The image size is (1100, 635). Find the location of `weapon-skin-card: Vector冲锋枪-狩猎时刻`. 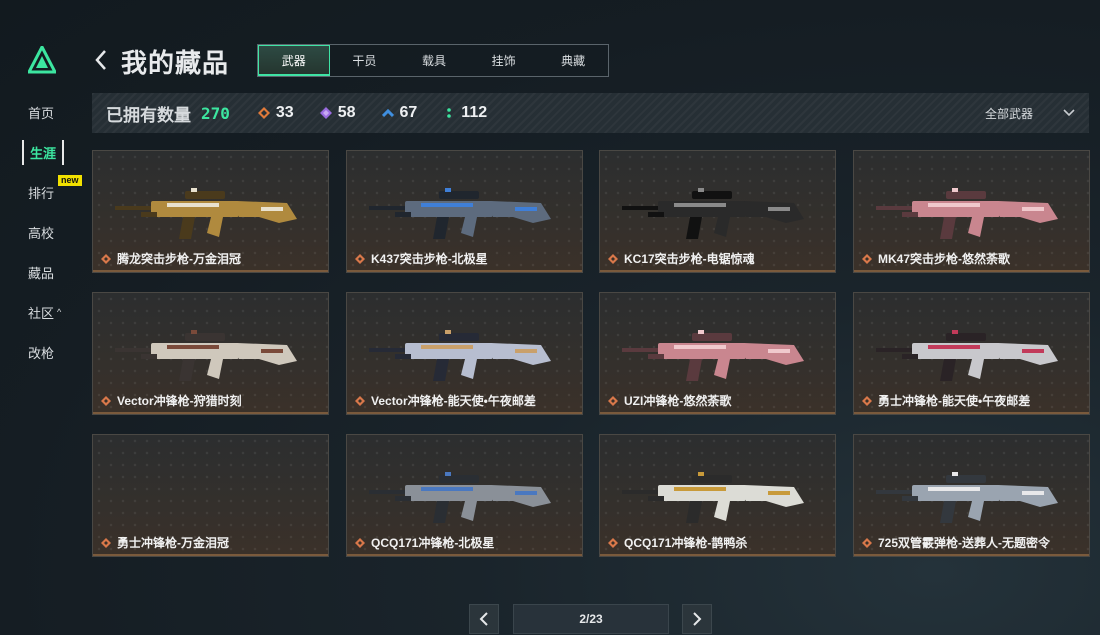

weapon-skin-card: Vector冲锋枪-狩猎时刻 is located at coordinates (210, 353).